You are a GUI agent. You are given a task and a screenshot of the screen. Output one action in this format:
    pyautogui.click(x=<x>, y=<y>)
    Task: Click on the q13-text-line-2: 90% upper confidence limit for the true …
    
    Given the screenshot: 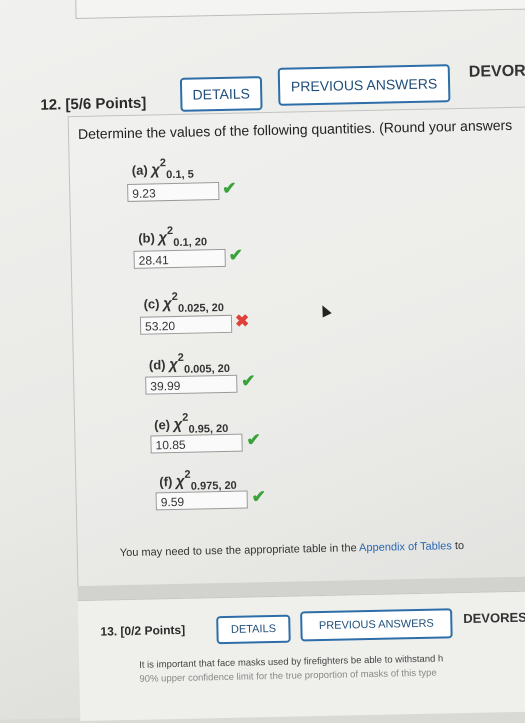 What is the action you would take?
    pyautogui.click(x=288, y=676)
    